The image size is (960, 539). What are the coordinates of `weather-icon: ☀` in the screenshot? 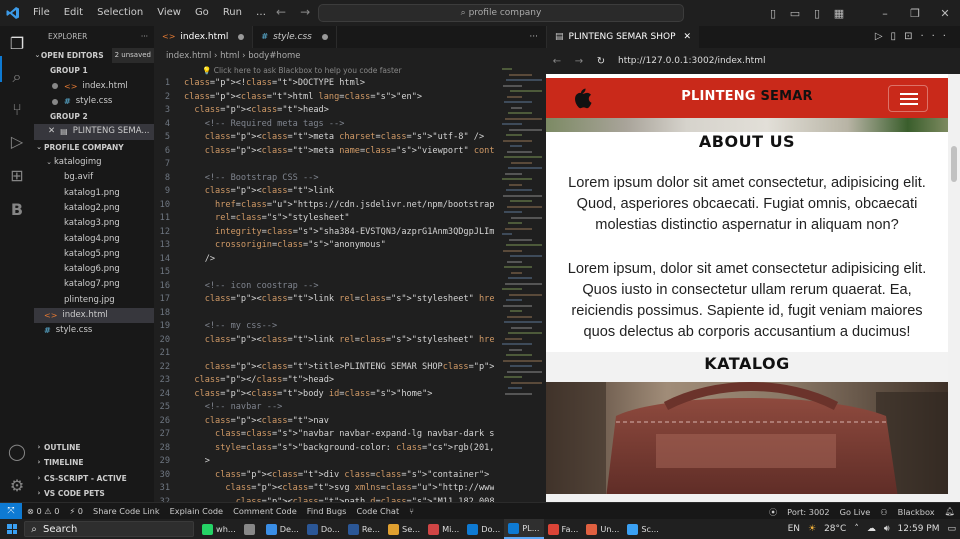 It's located at (812, 529).